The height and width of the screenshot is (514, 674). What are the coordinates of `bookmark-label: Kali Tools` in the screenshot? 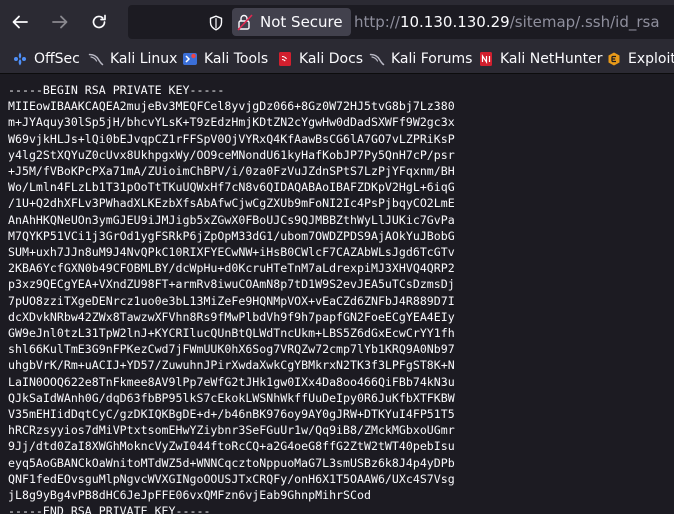 It's located at (236, 59).